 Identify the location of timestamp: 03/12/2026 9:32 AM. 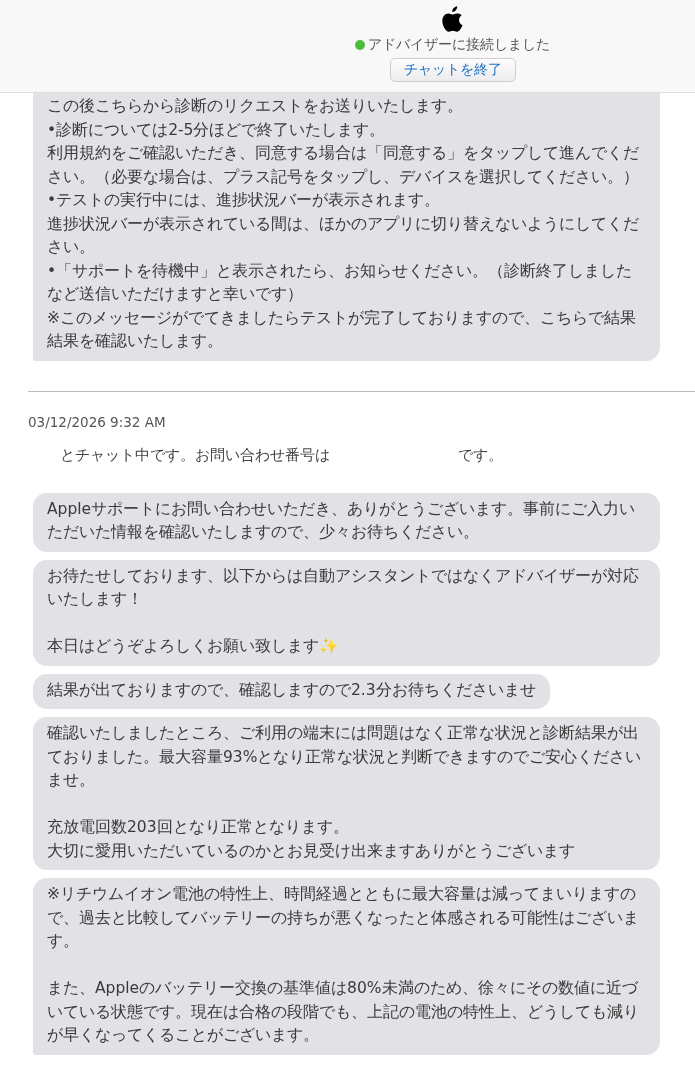
(97, 421).